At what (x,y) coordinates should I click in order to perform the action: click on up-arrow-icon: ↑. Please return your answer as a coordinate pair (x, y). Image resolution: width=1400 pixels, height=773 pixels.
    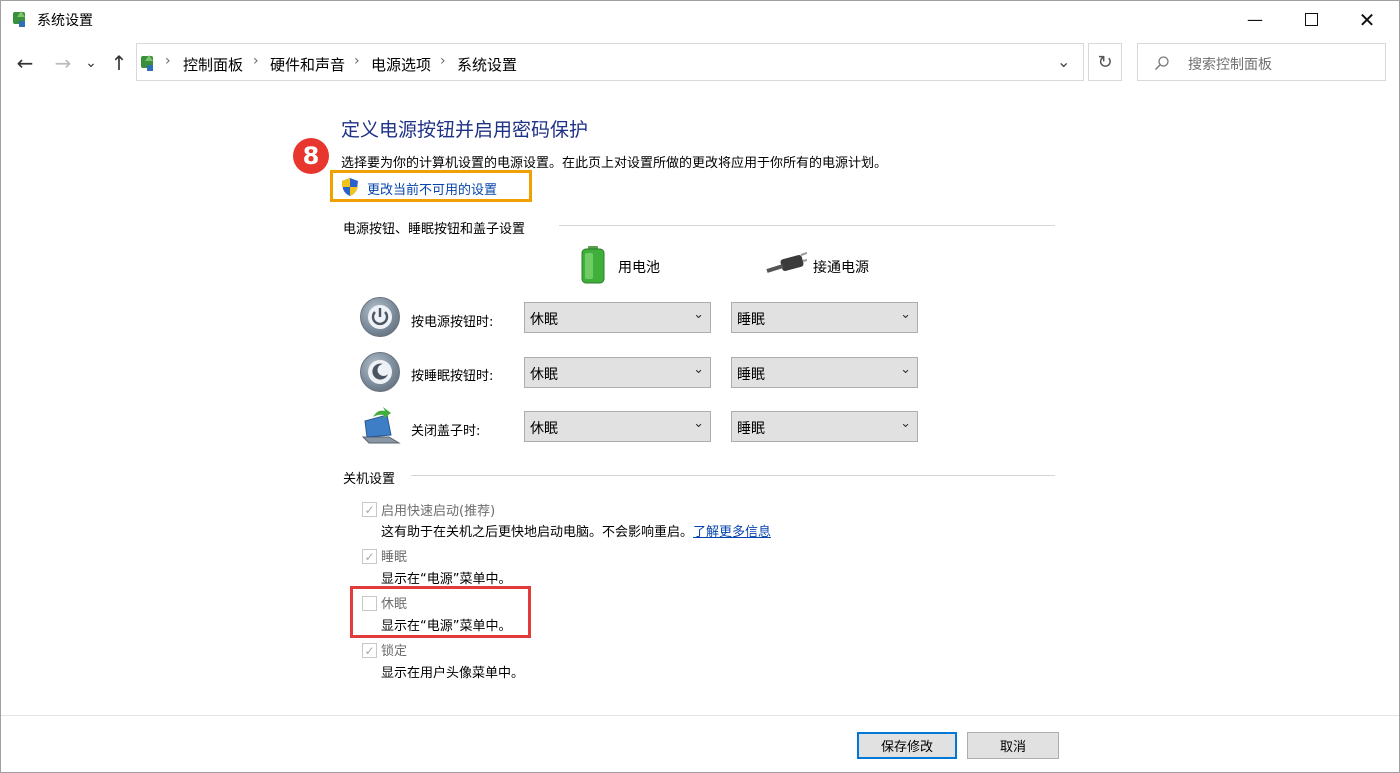
    Looking at the image, I should click on (119, 63).